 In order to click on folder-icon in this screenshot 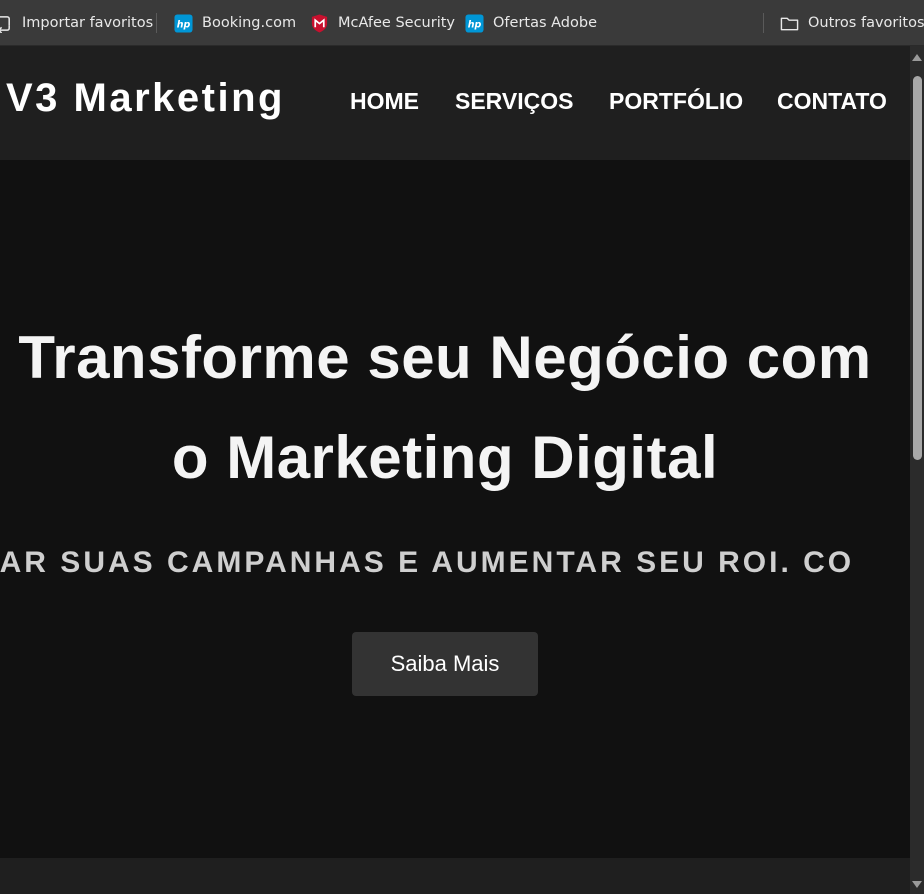, I will do `click(789, 23)`.